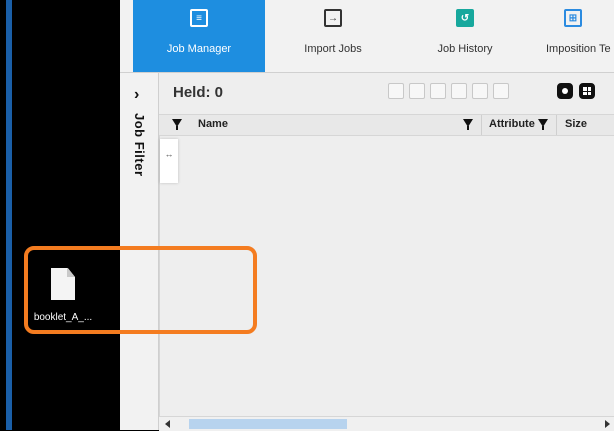 The width and height of the screenshot is (614, 431). I want to click on job-filter-label: Job Filter, so click(139, 145).